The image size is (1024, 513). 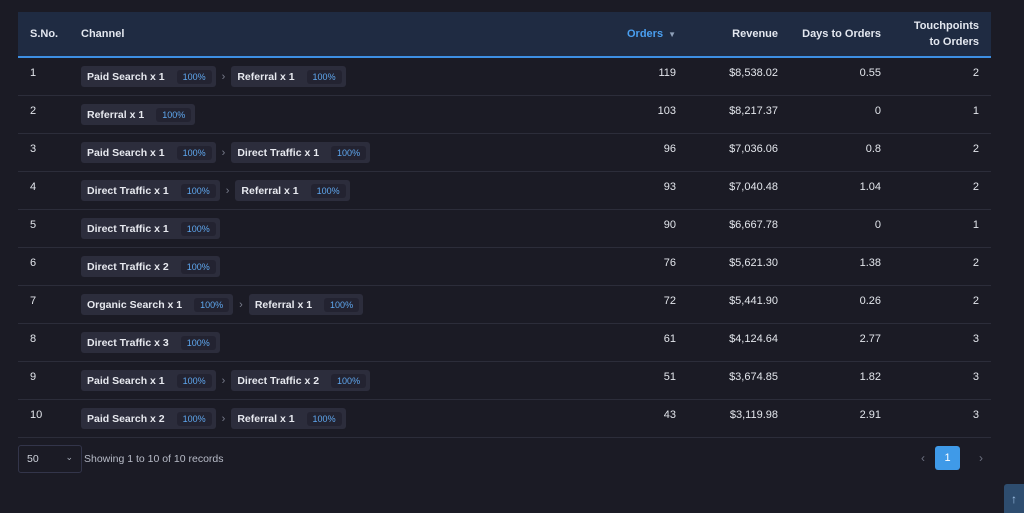 What do you see at coordinates (669, 301) in the screenshot?
I see `row-orders: 72` at bounding box center [669, 301].